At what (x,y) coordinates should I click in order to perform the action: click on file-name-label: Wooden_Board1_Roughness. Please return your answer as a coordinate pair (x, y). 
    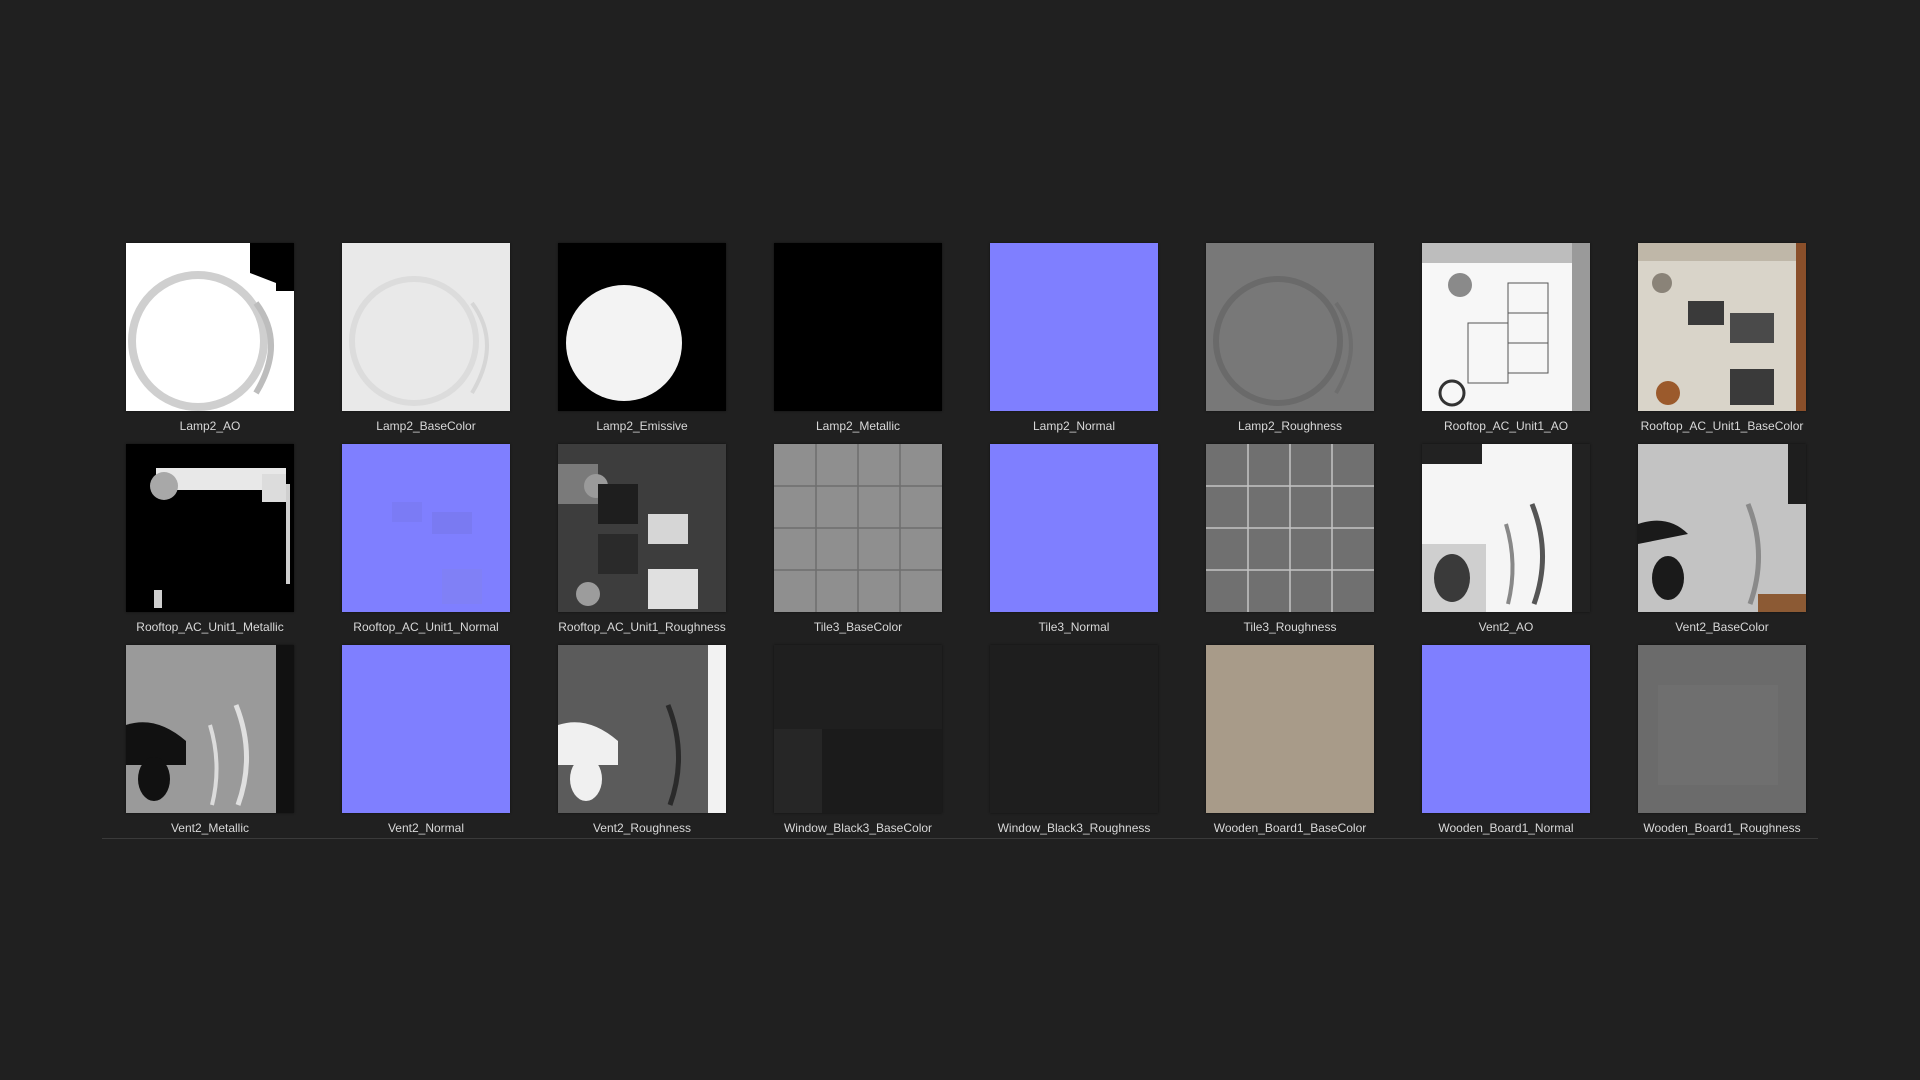
    Looking at the image, I should click on (1722, 828).